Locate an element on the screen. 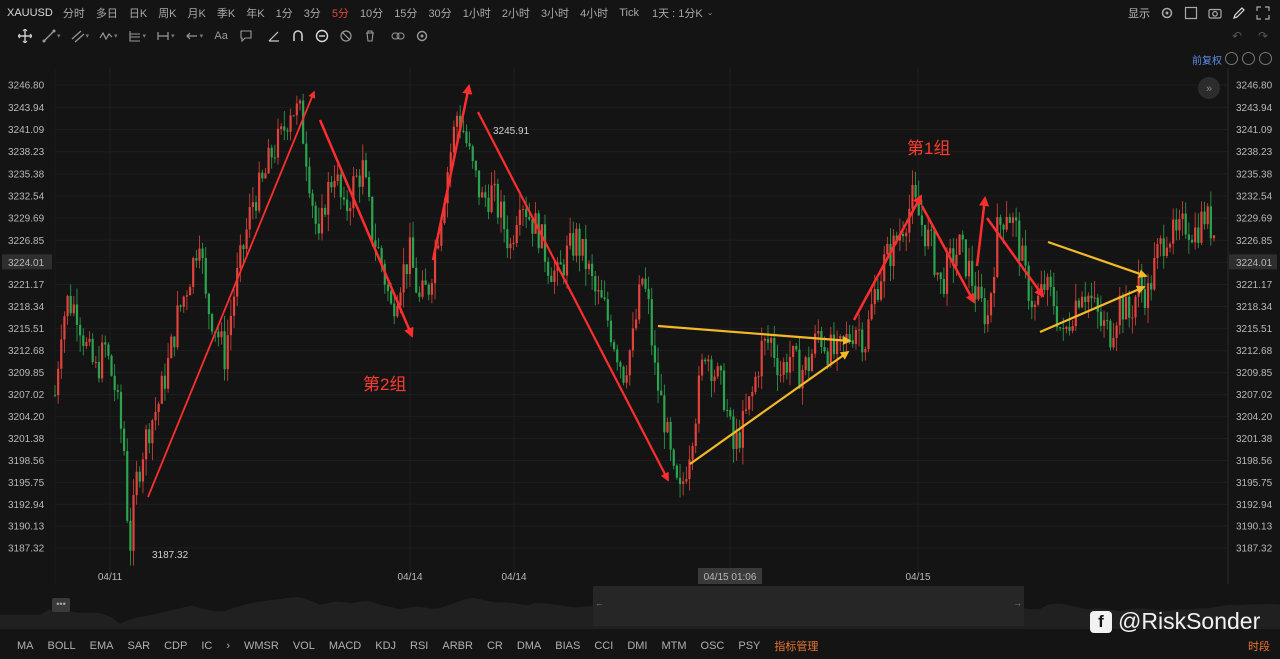 The image size is (1280, 659). indicator-ic: IC is located at coordinates (206, 646).